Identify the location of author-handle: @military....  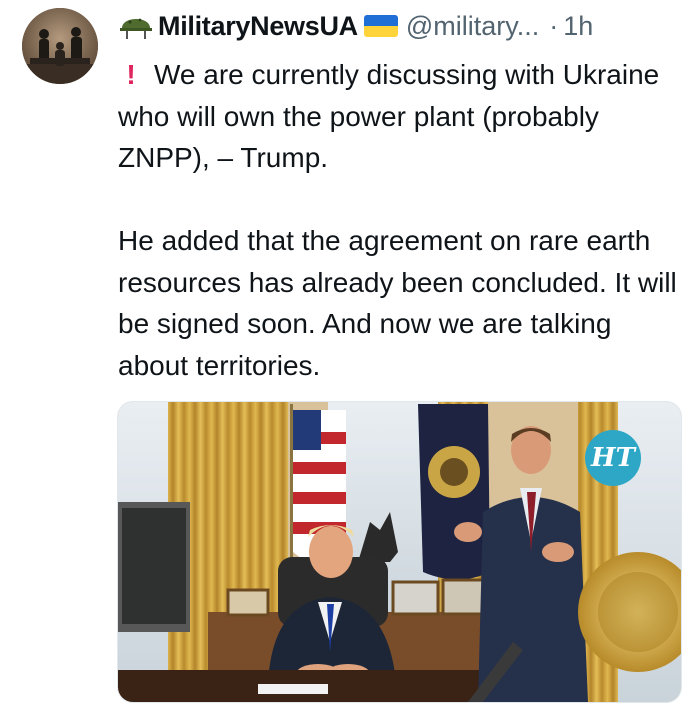
(472, 26).